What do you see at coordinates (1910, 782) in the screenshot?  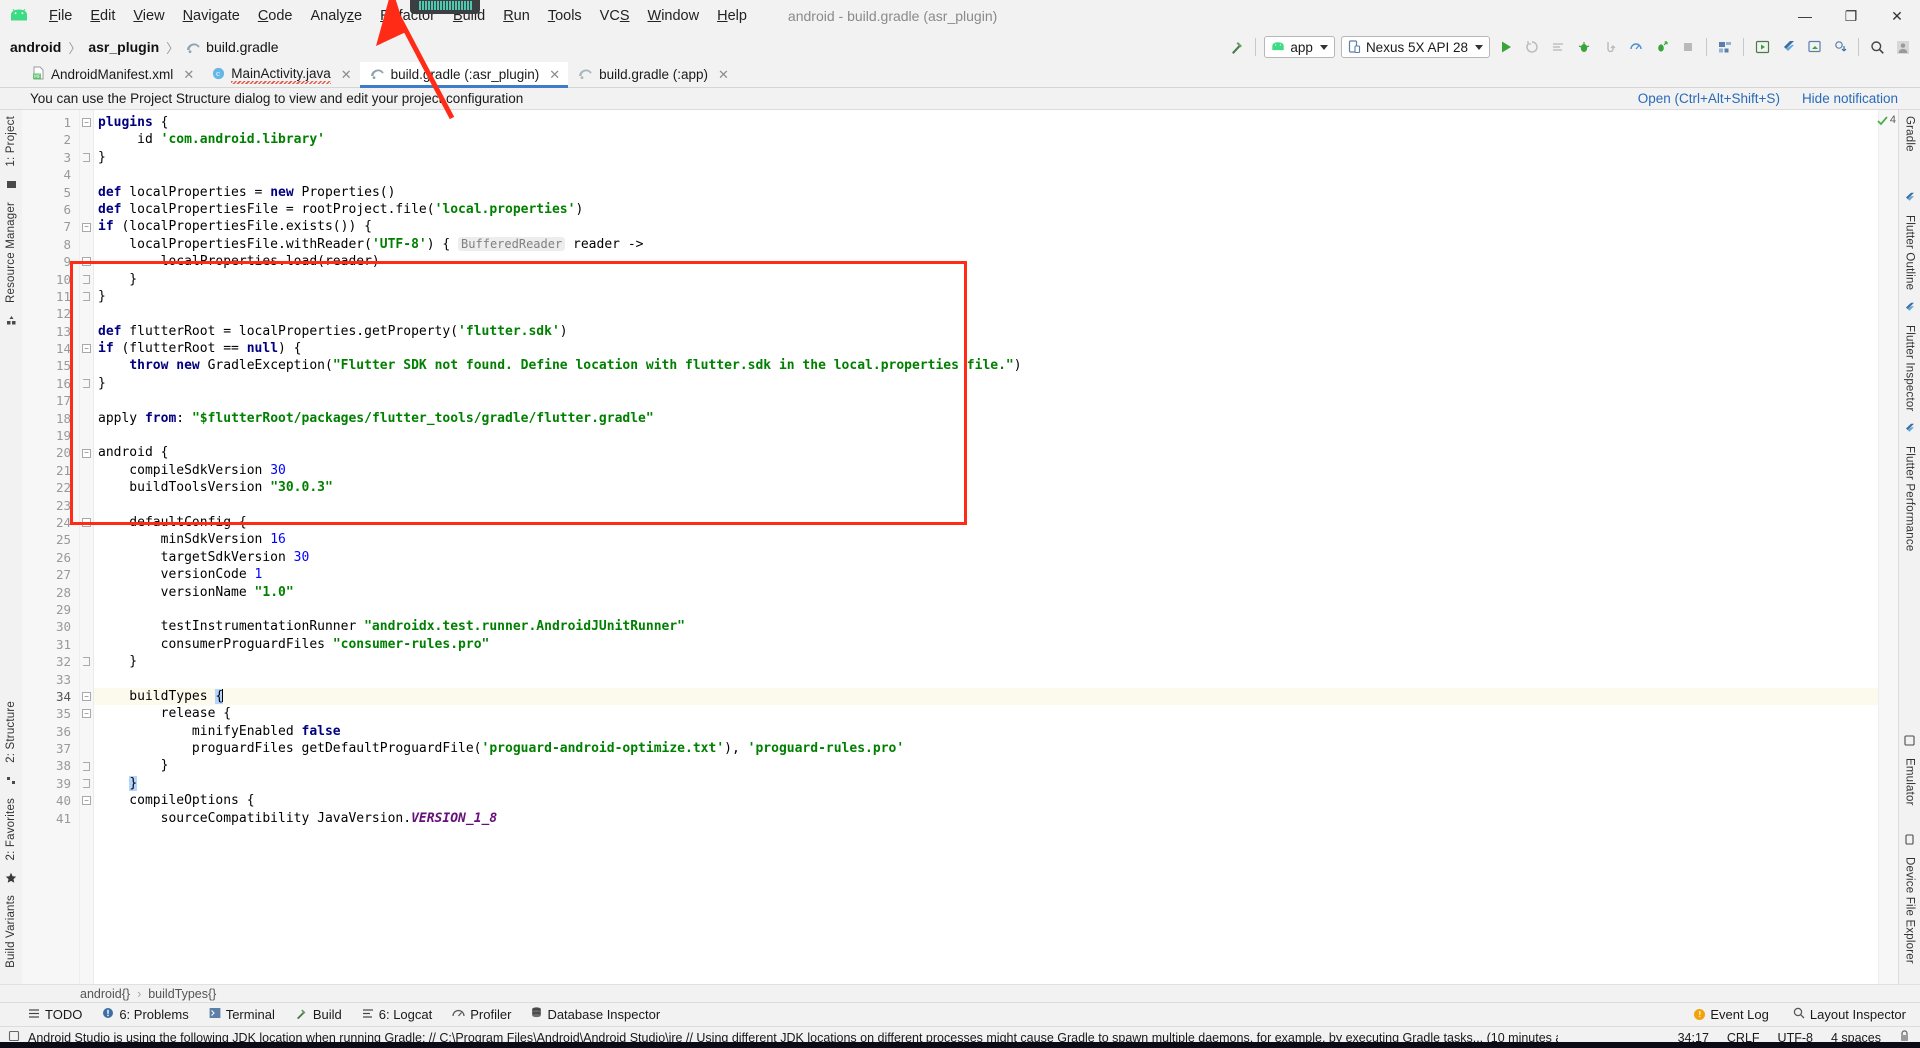 I see `sidebar-item-emulator: Emulator` at bounding box center [1910, 782].